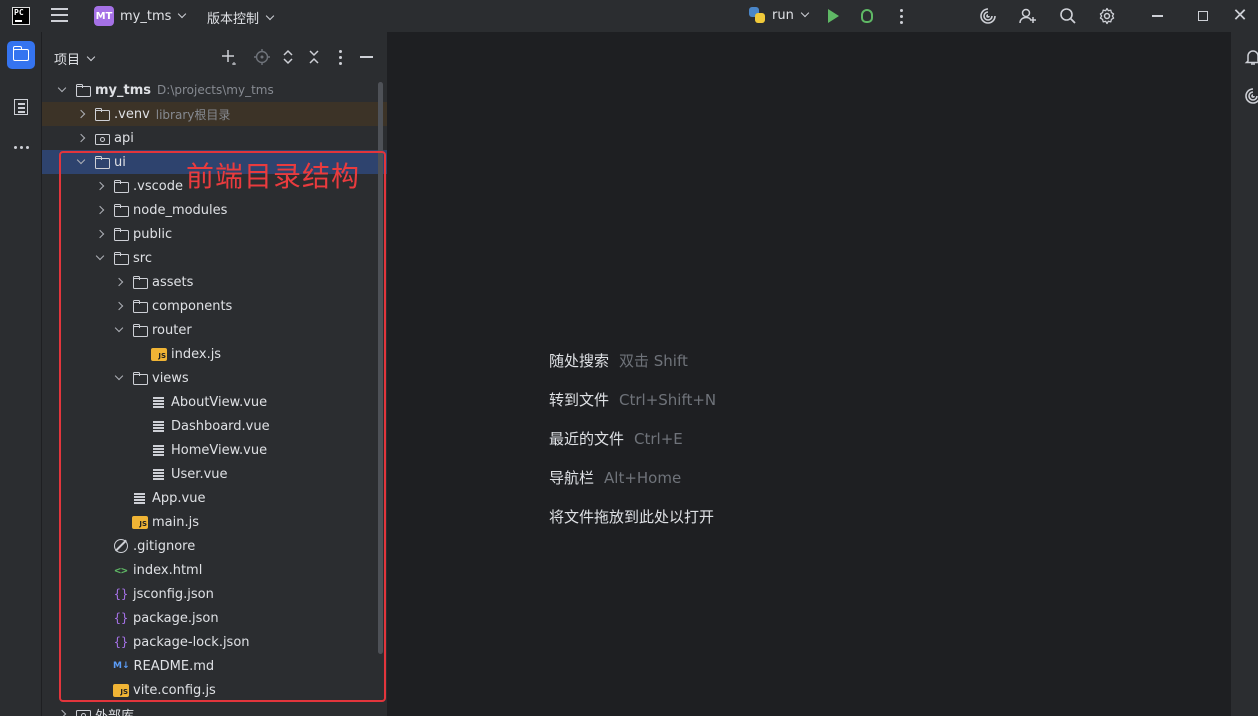  What do you see at coordinates (104, 16) in the screenshot?
I see `project-badge: MT` at bounding box center [104, 16].